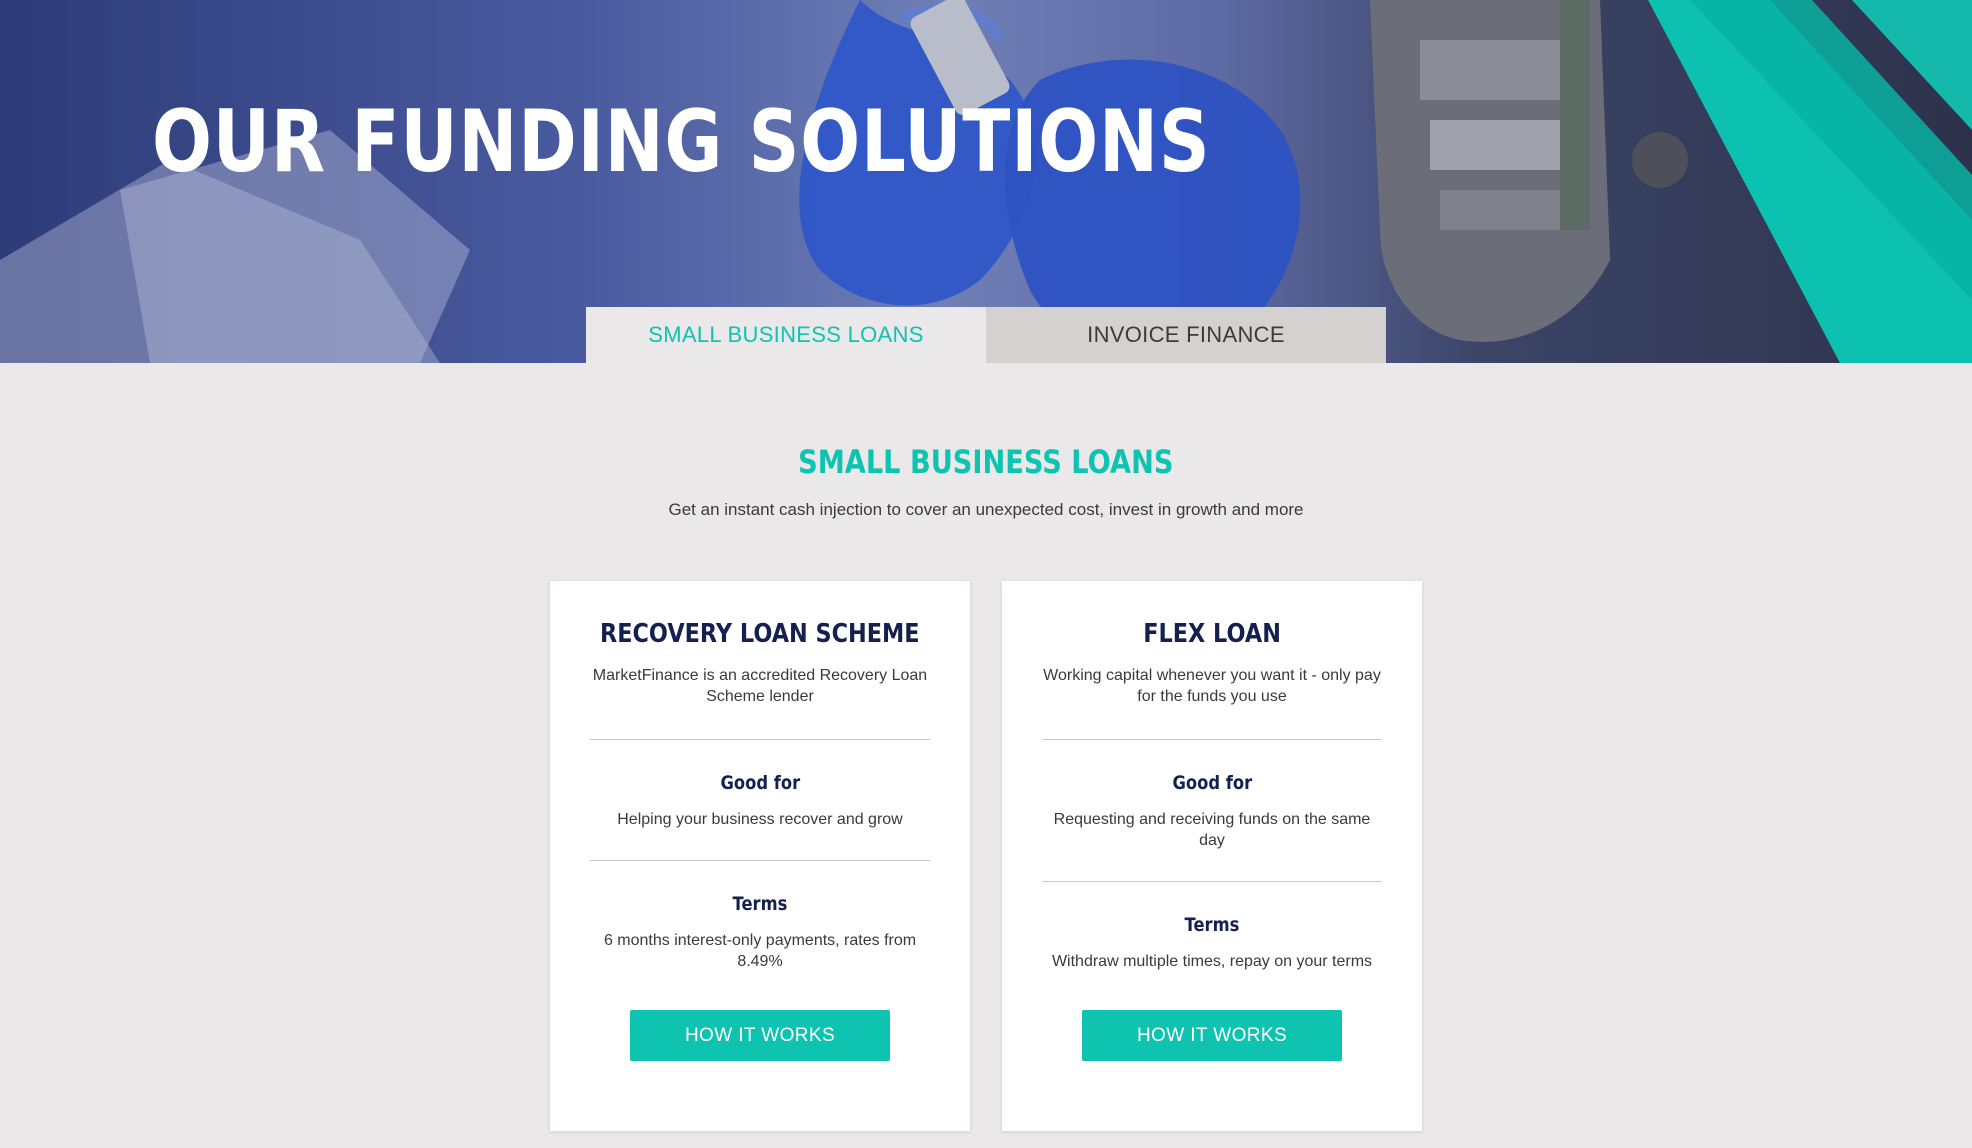 The width and height of the screenshot is (1972, 1148). I want to click on page-title: OUR FUNDING SOLUTIONS, so click(681, 142).